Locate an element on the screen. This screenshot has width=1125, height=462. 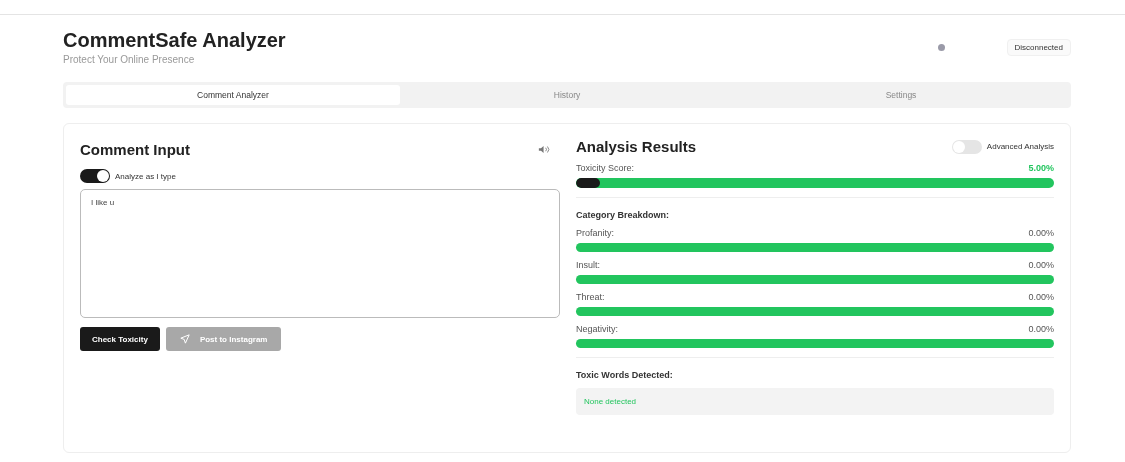
toggle-label: Advanced Analysis is located at coordinates (1020, 146).